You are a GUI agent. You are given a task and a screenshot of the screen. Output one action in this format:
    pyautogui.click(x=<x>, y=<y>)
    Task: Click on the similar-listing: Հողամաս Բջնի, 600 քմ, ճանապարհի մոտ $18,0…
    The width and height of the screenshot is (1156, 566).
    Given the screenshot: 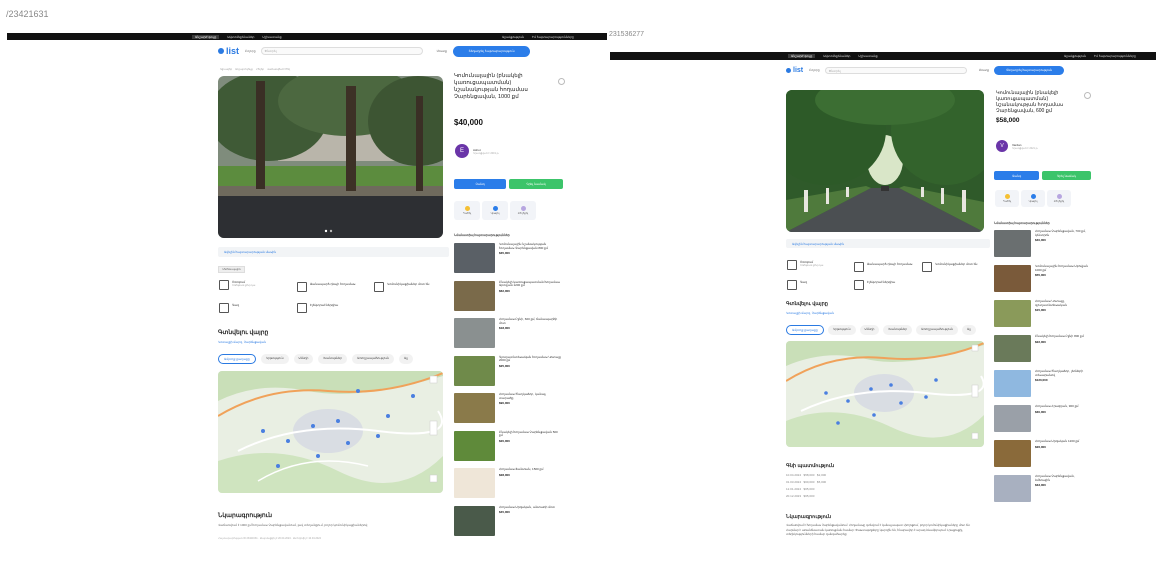 What is the action you would take?
    pyautogui.click(x=507, y=332)
    